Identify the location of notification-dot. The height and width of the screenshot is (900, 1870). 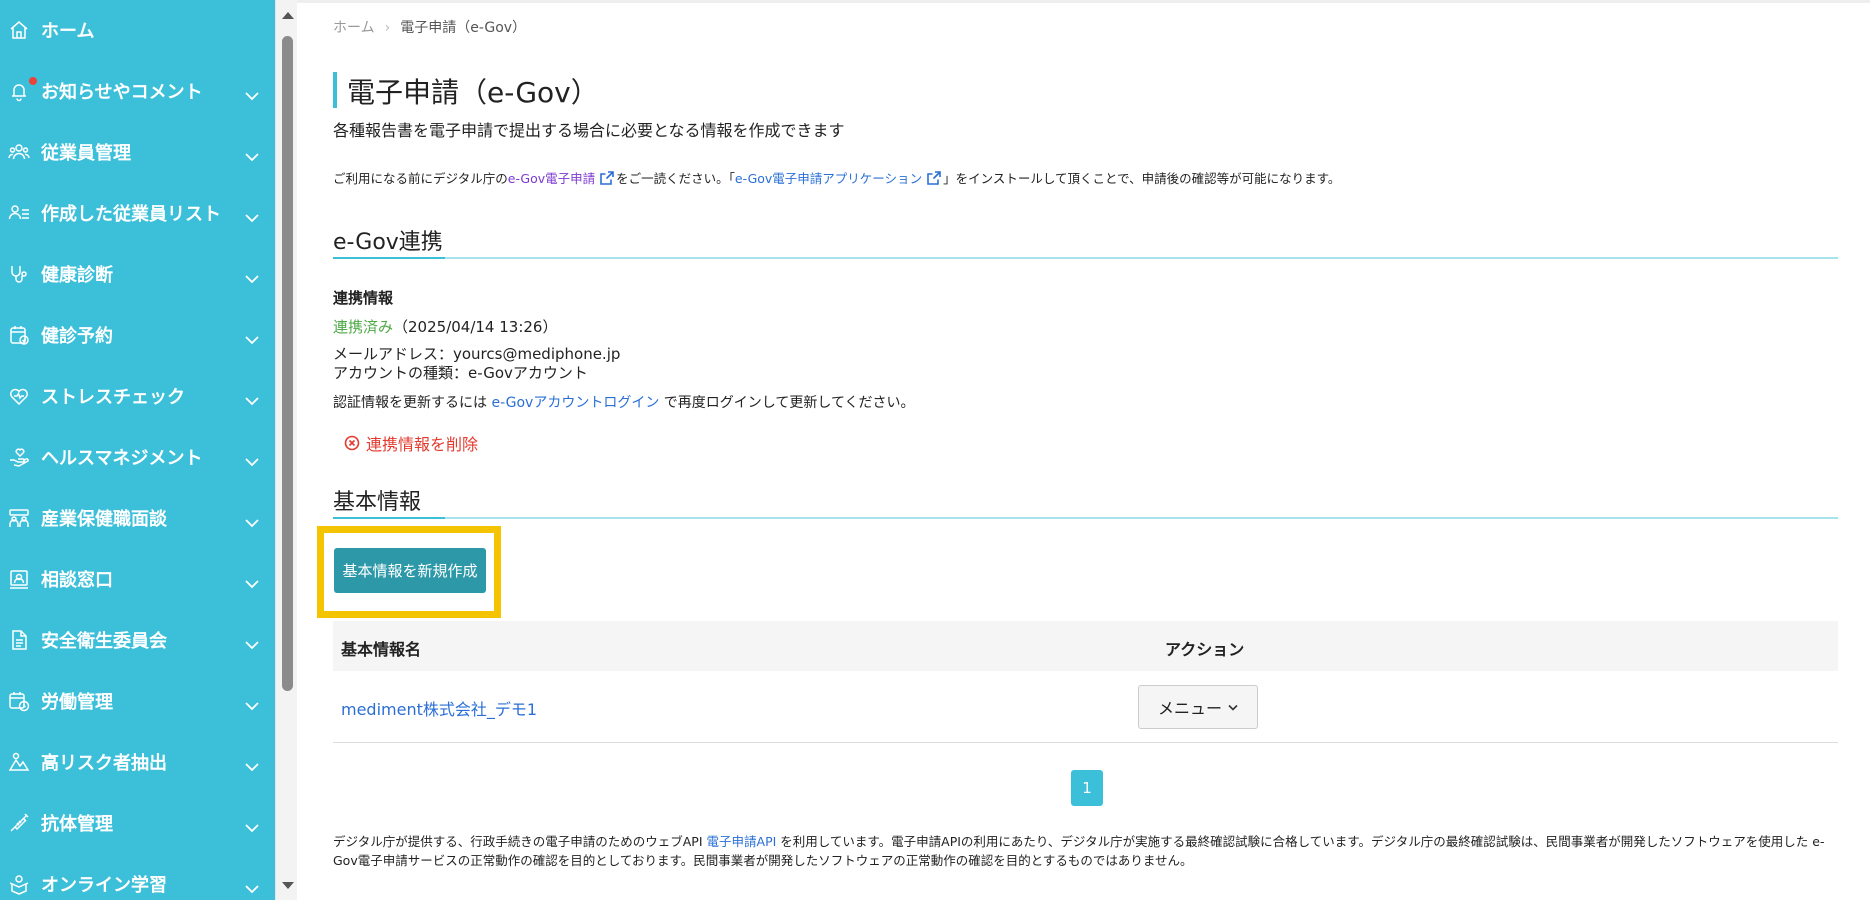
(33, 80).